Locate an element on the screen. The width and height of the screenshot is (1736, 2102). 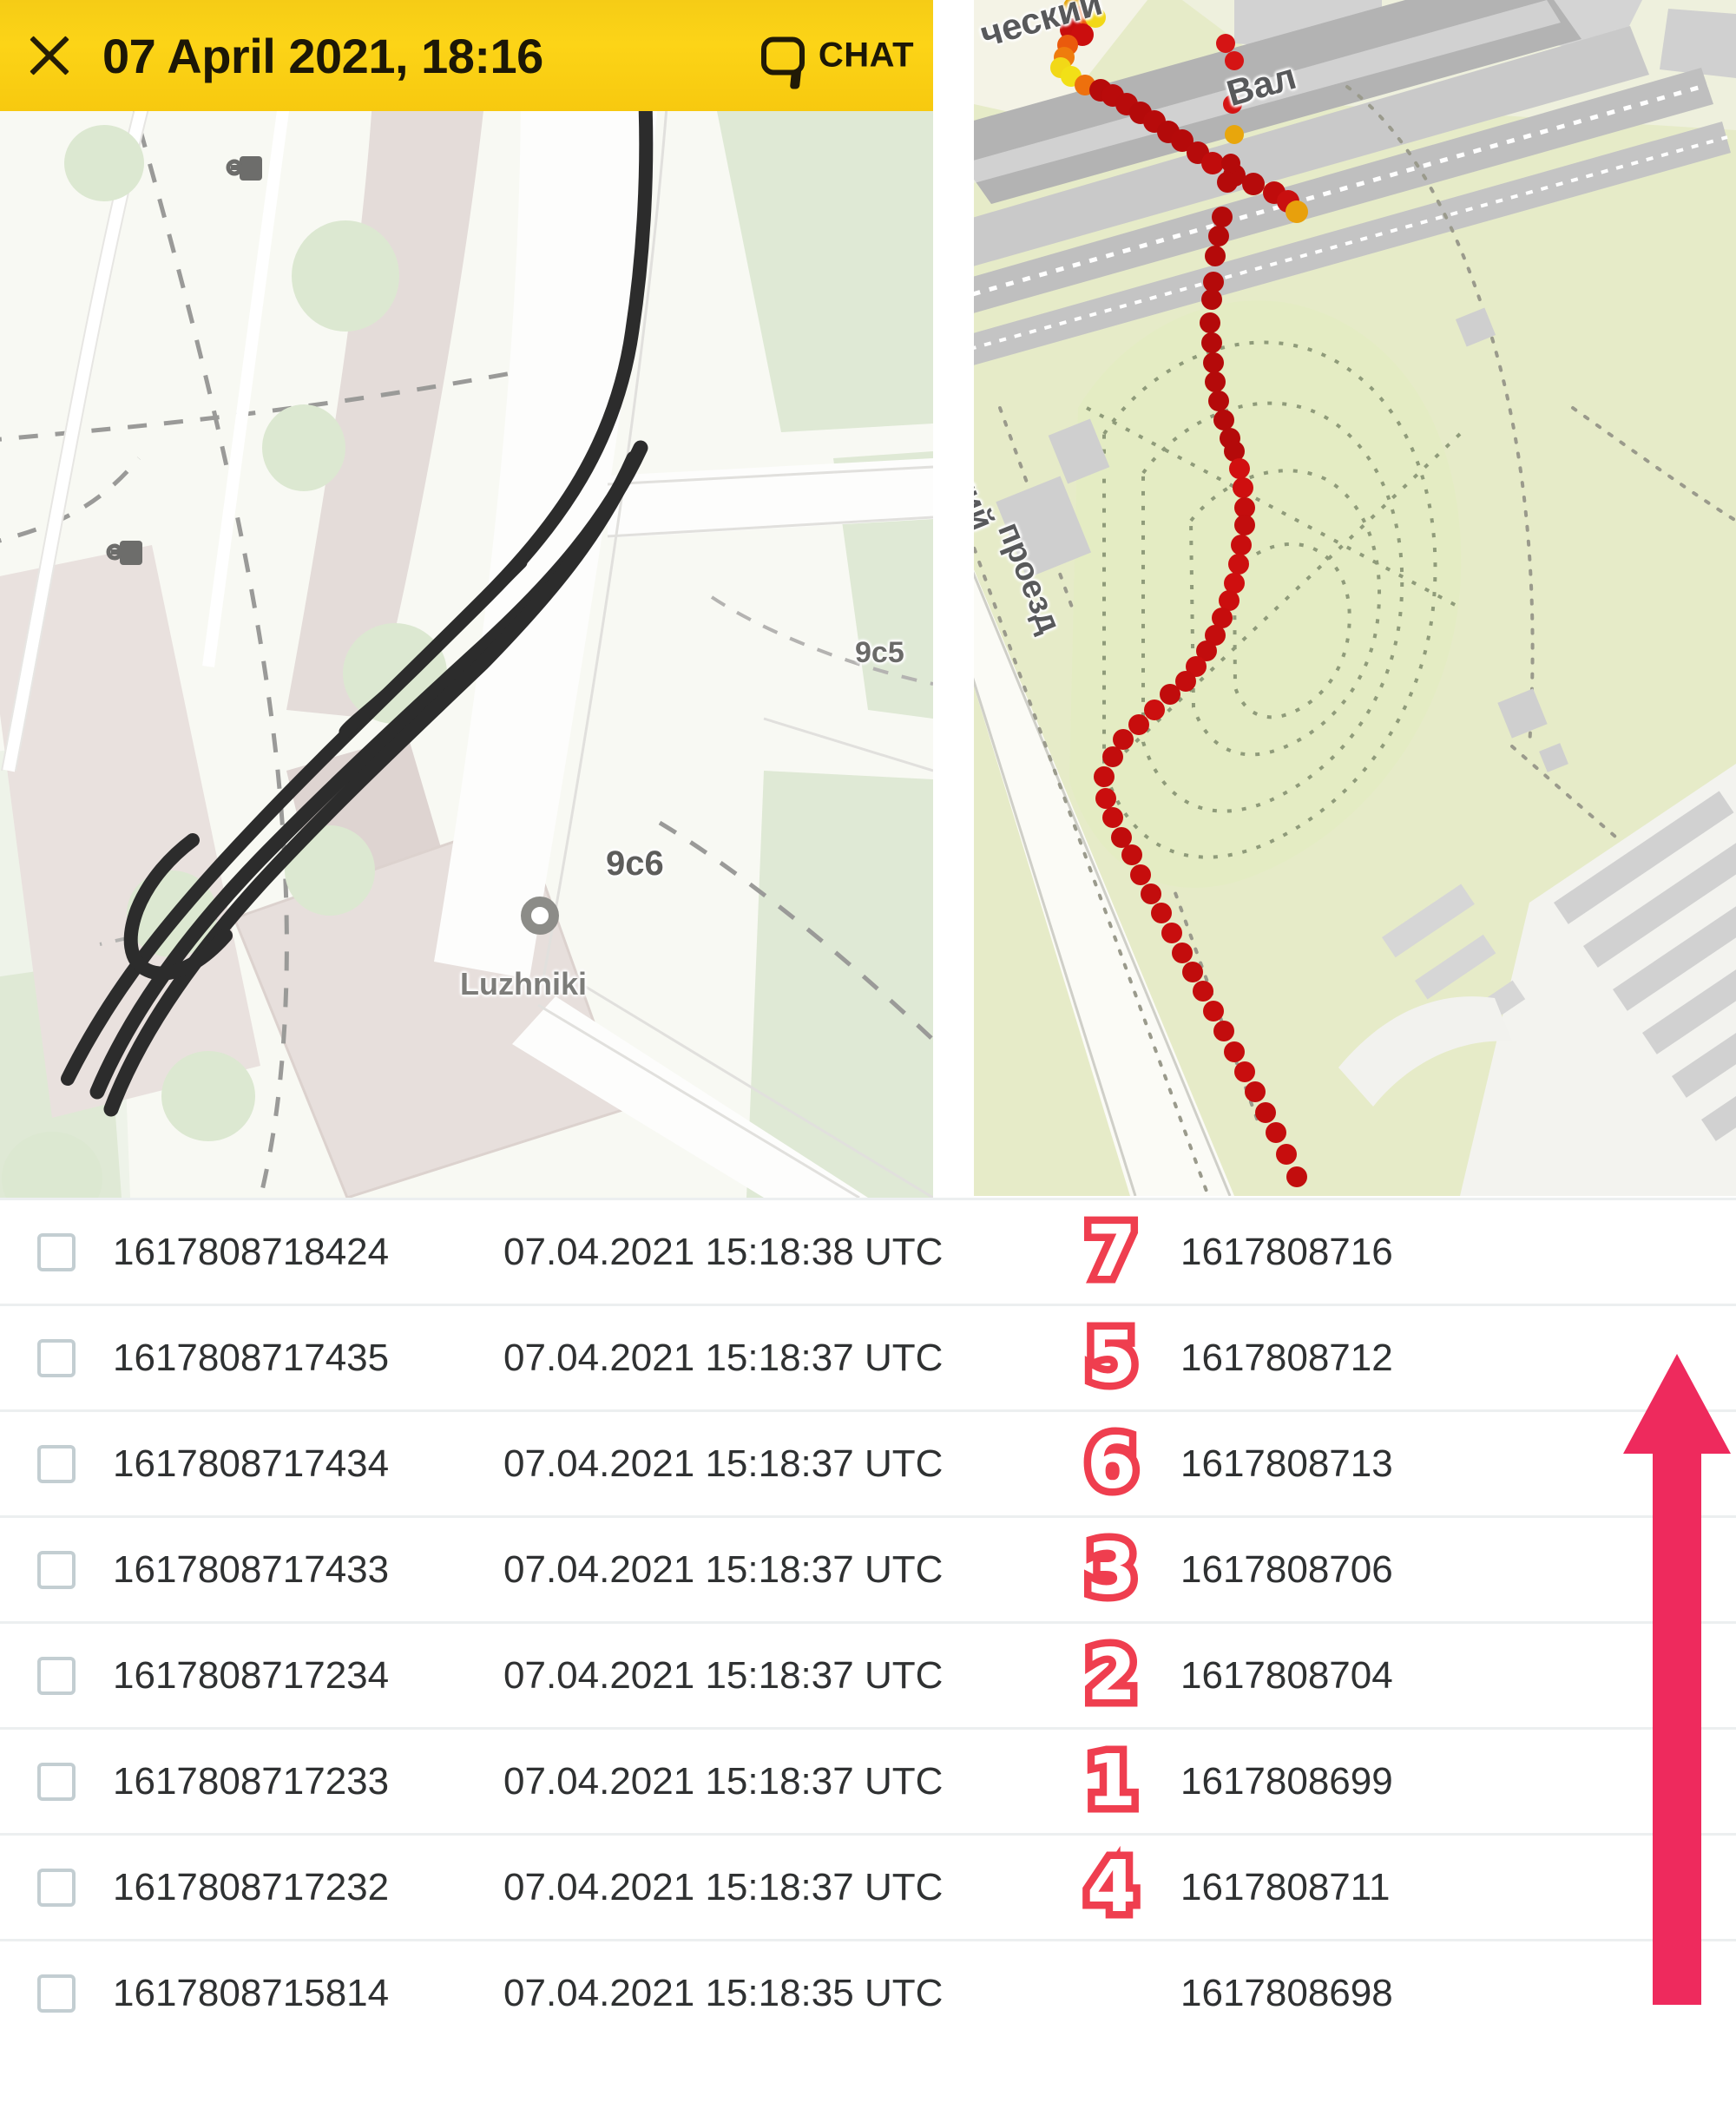
sequence-annotation-cell: 7 is located at coordinates (1111, 1252).